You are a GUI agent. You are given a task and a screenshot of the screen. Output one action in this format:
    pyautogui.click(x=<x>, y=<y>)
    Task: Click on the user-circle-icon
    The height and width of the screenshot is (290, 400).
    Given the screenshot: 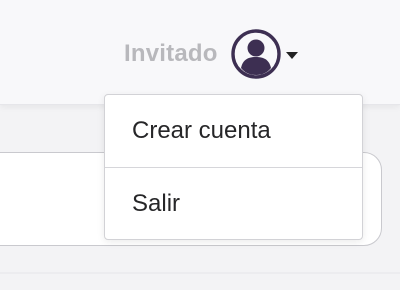 What is the action you would take?
    pyautogui.click(x=255, y=54)
    